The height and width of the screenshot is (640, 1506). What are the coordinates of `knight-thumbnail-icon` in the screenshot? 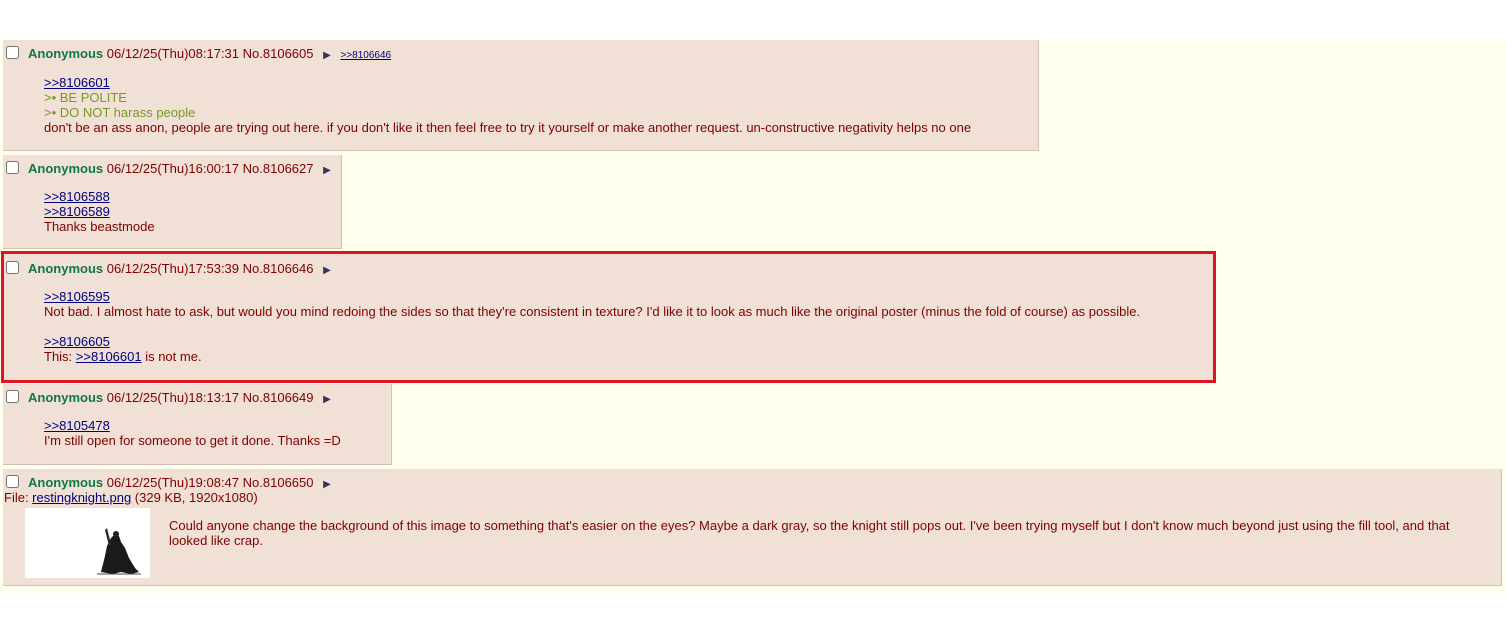 It's located at (87, 543).